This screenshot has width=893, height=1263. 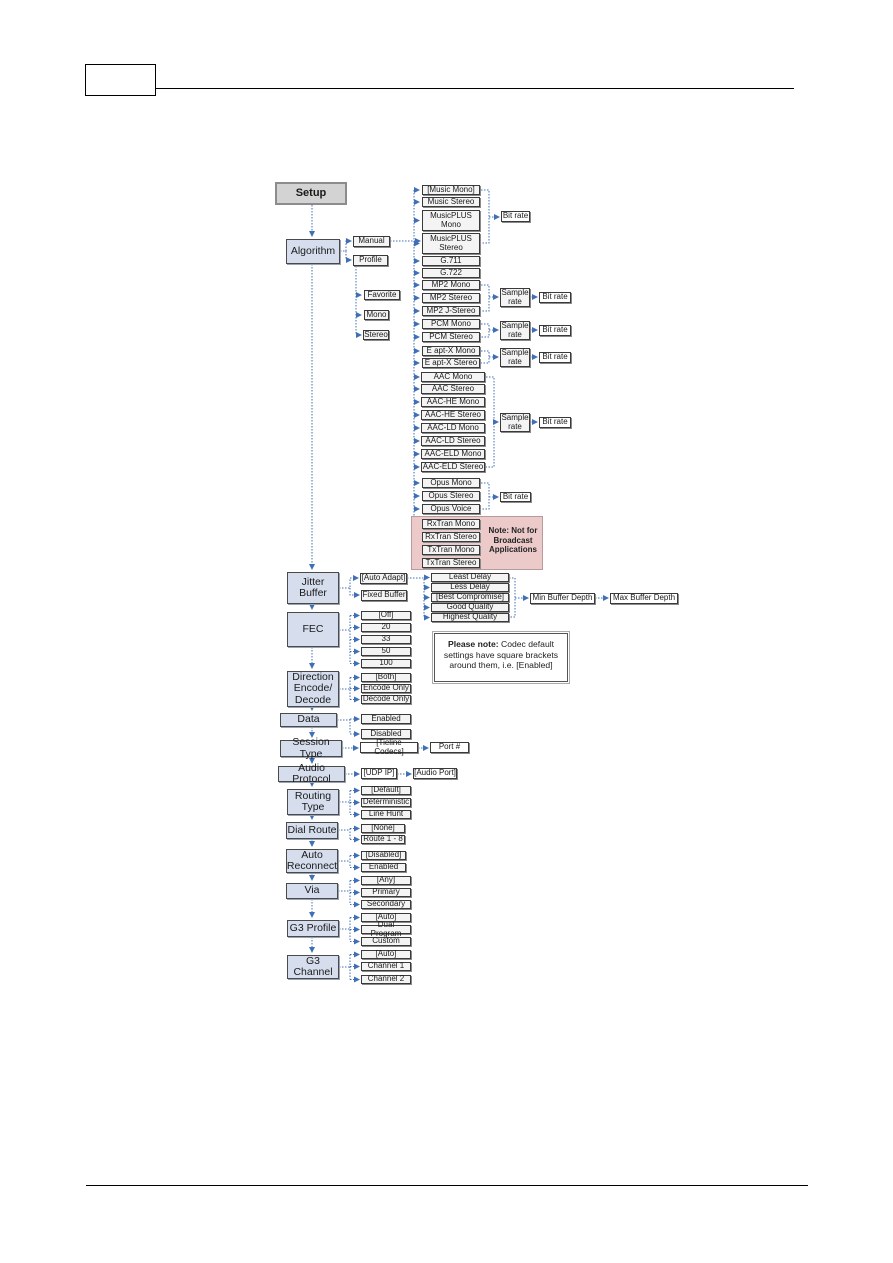 I want to click on dial-route-node: Dial Route, so click(x=312, y=830).